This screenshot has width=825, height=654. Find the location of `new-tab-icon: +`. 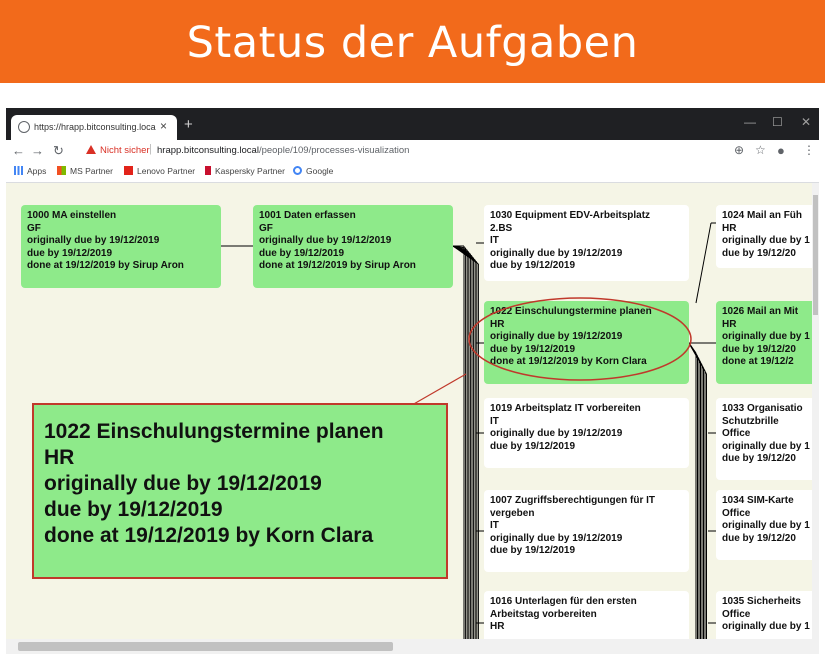

new-tab-icon: + is located at coordinates (188, 124).